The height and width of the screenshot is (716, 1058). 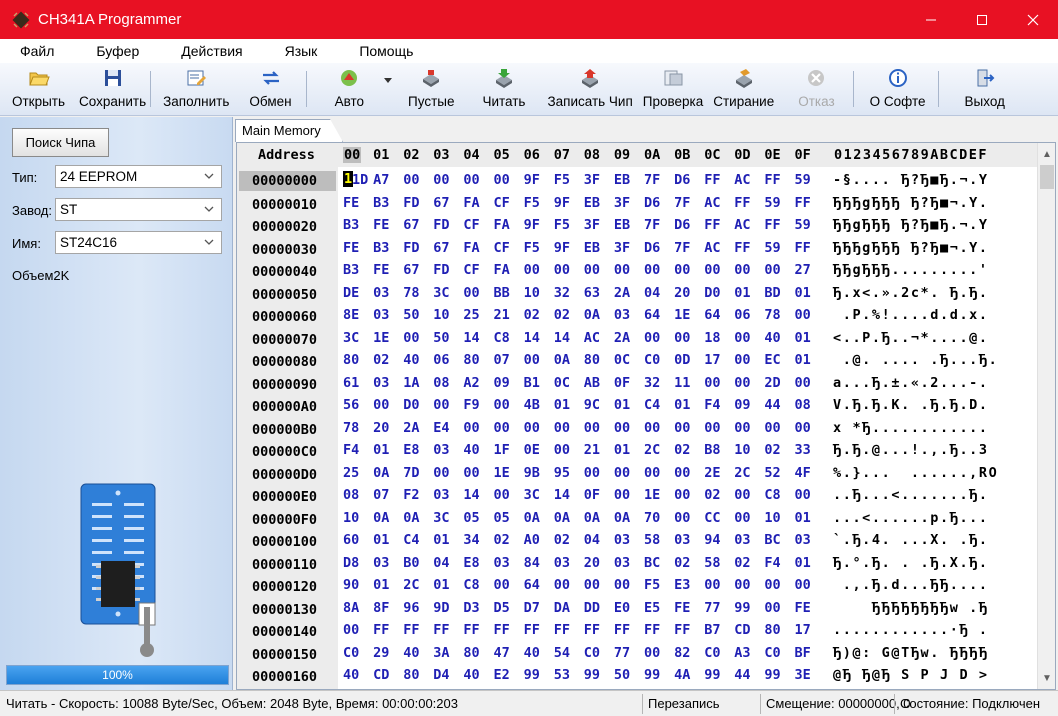 I want to click on minimize-button, so click(x=930, y=19).